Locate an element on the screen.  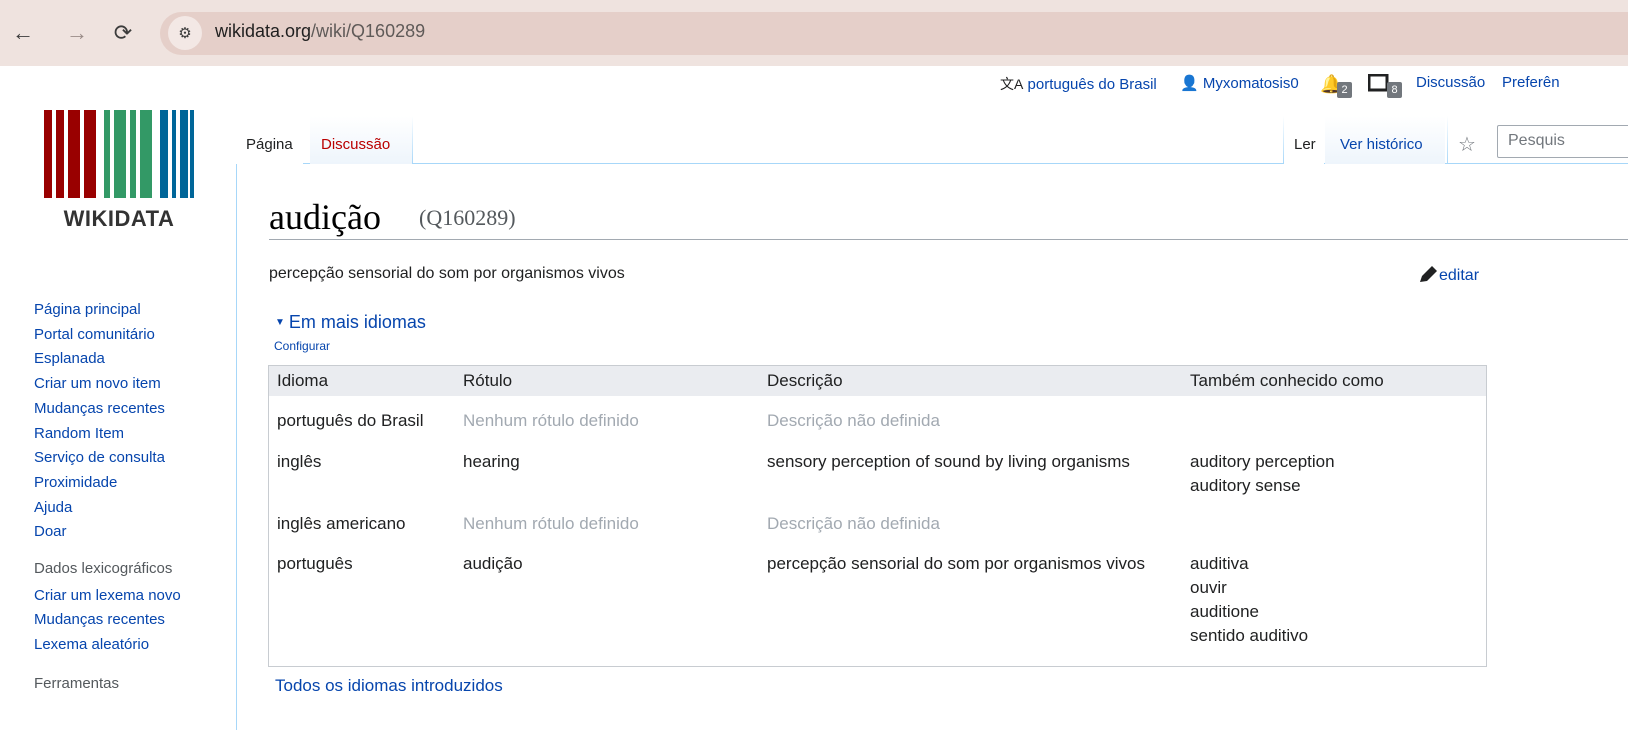
sidebar-item-create-item: Criar um novo item is located at coordinates (129, 384).